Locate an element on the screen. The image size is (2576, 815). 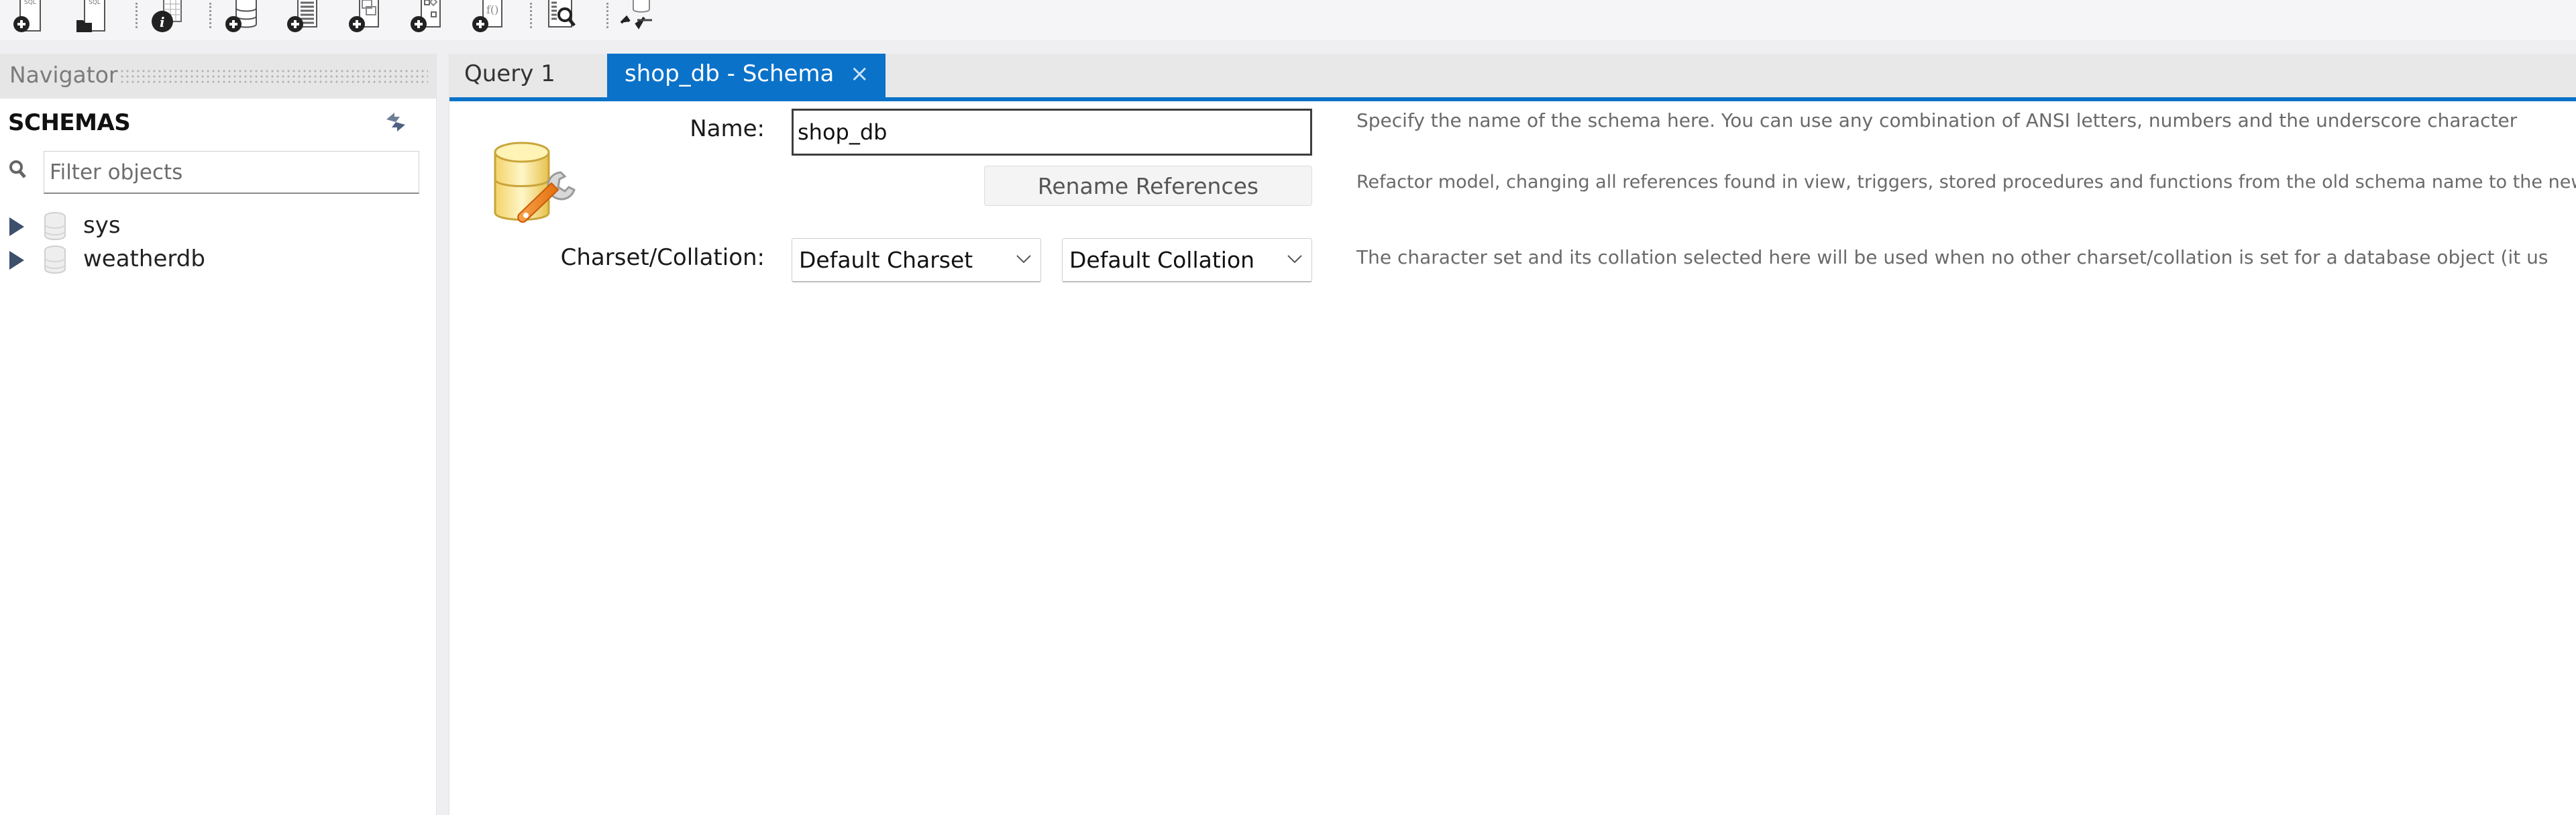
search-table-data-icon is located at coordinates (562, 17).